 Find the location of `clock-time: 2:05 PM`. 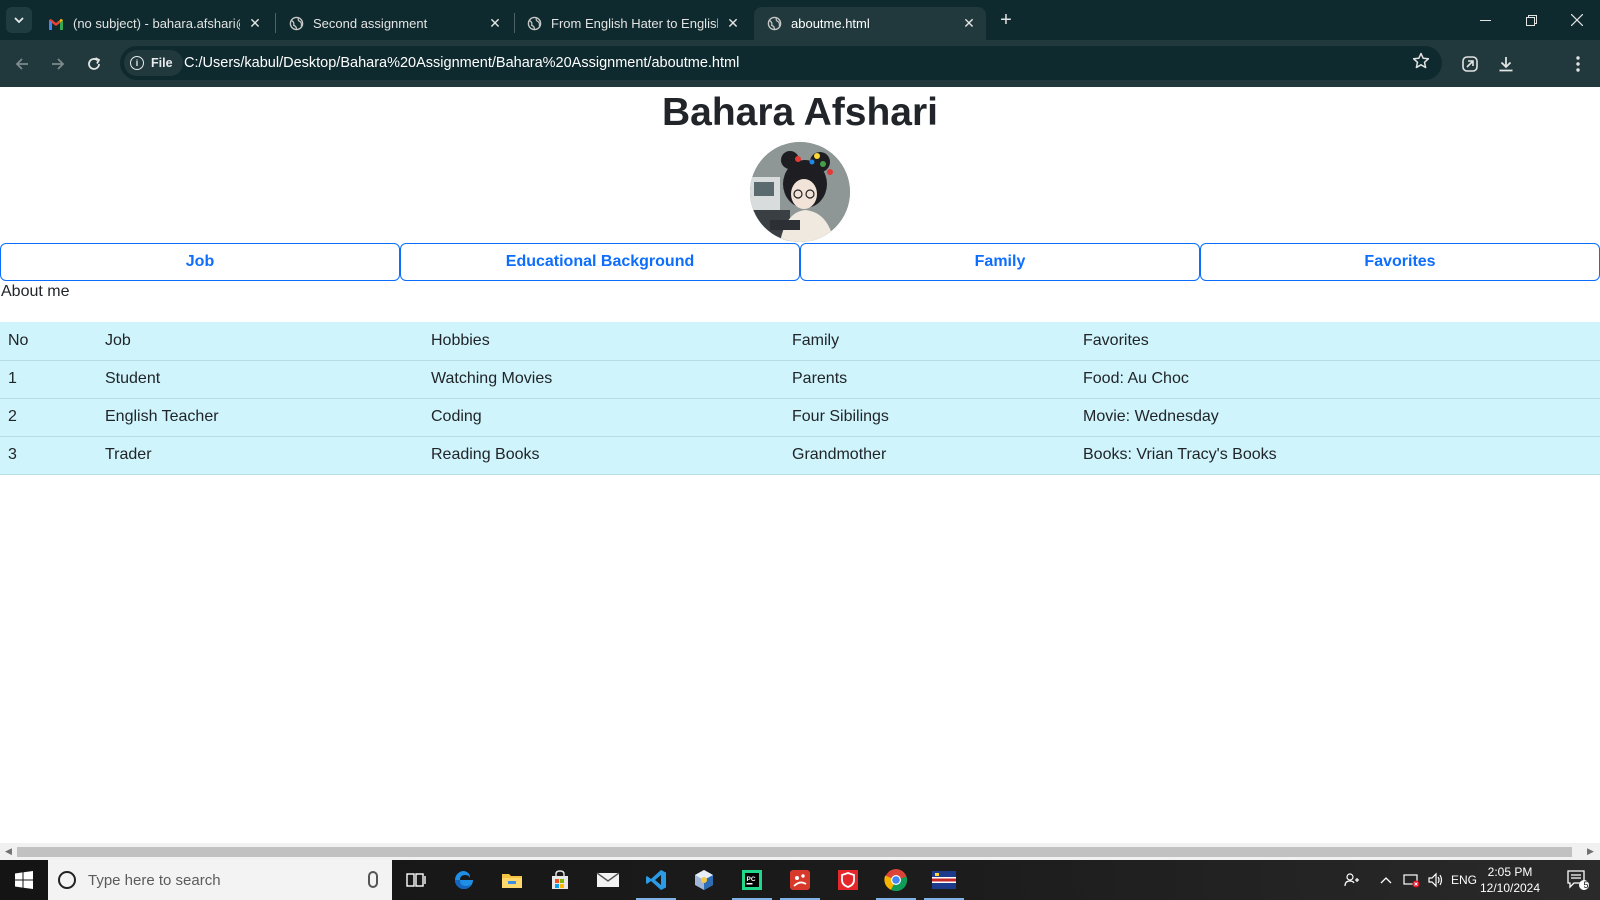

clock-time: 2:05 PM is located at coordinates (1510, 872).